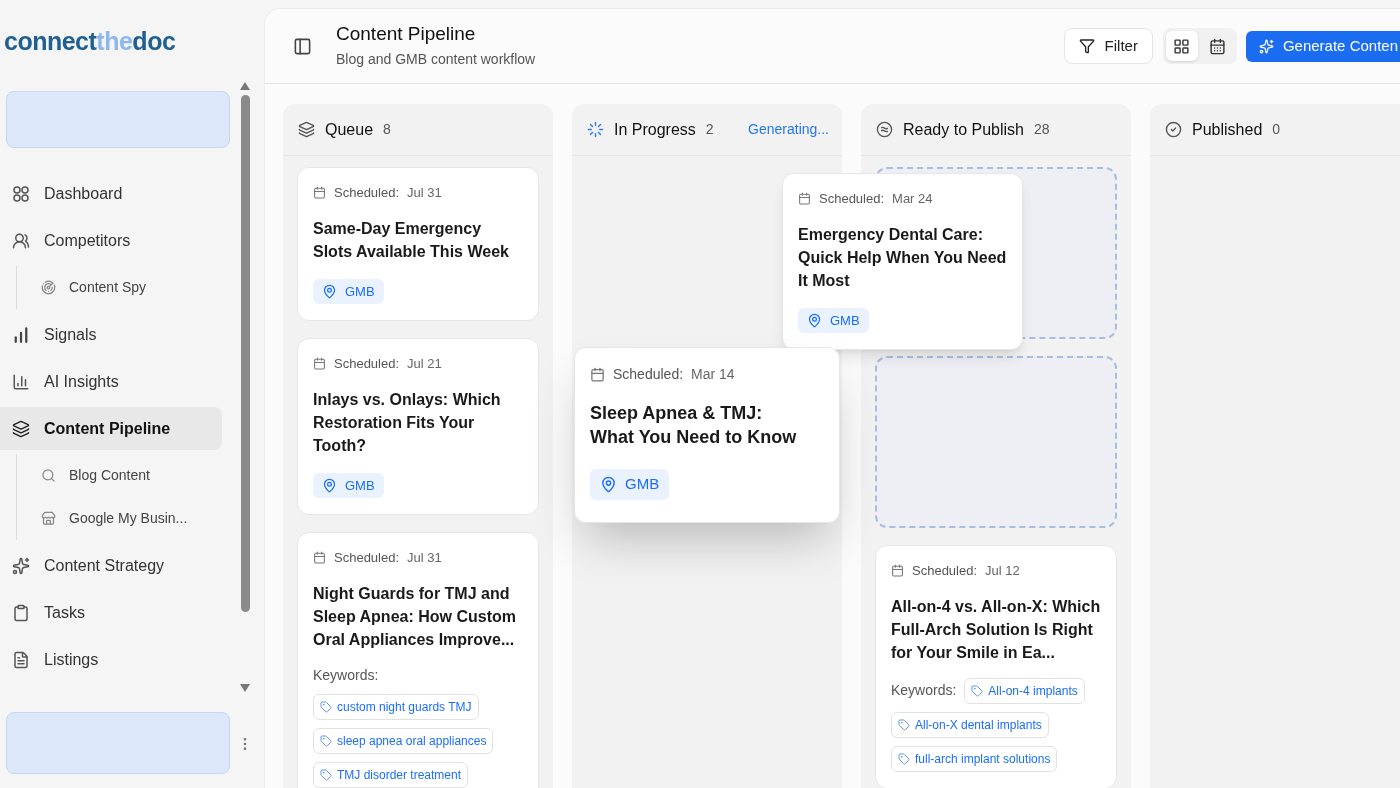 This screenshot has height=788, width=1400. What do you see at coordinates (245, 353) in the screenshot?
I see `scrollbar-thumb` at bounding box center [245, 353].